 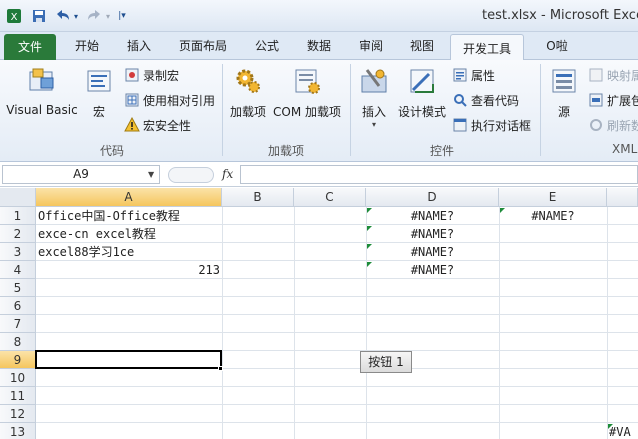 What do you see at coordinates (129, 270) in the screenshot?
I see `cell-a4: 213` at bounding box center [129, 270].